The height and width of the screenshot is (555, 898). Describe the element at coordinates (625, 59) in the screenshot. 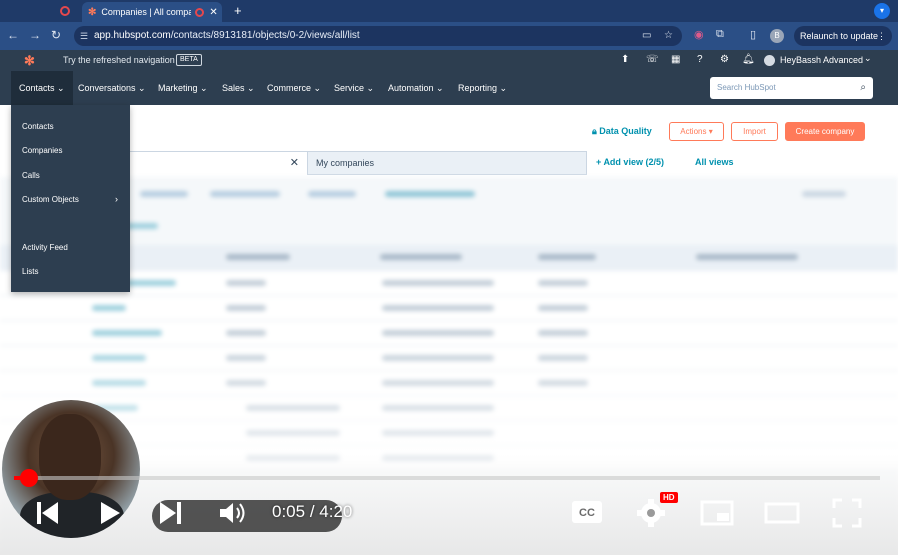

I see `upgrade-icon: ⬆` at that location.